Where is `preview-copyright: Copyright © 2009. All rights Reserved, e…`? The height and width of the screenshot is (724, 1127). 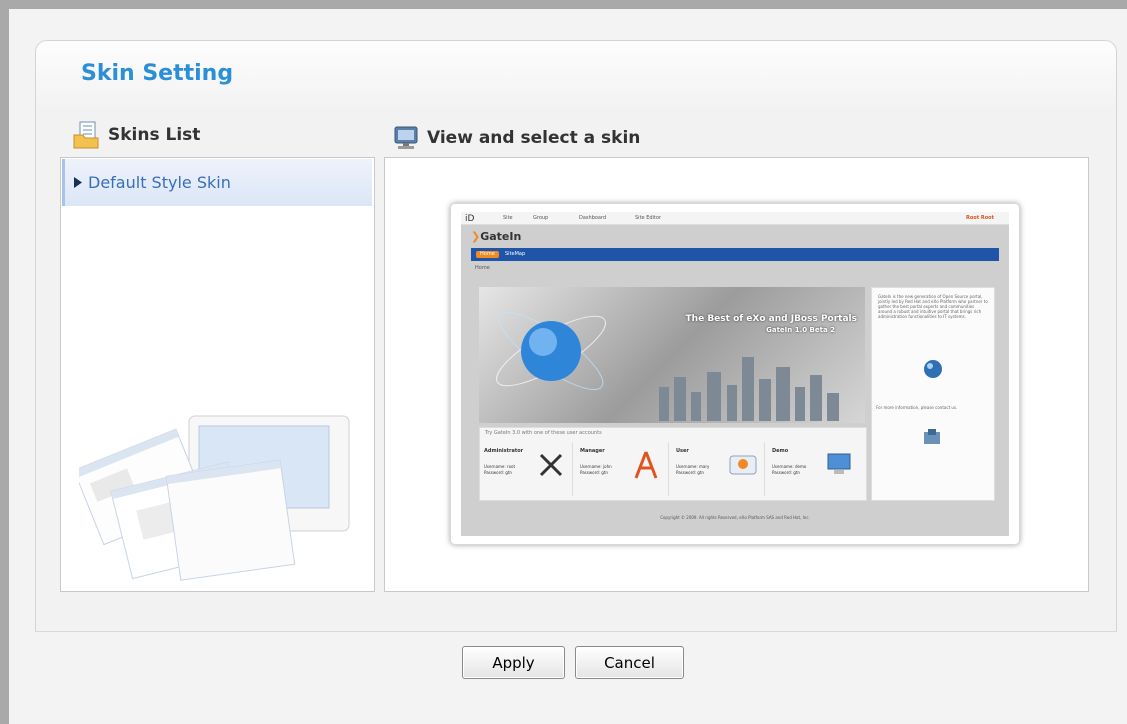 preview-copyright: Copyright © 2009. All rights Reserved, e… is located at coordinates (735, 517).